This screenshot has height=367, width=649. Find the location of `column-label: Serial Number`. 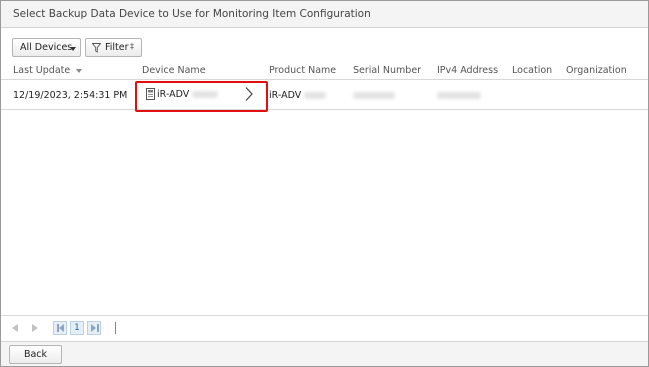

column-label: Serial Number is located at coordinates (387, 70).